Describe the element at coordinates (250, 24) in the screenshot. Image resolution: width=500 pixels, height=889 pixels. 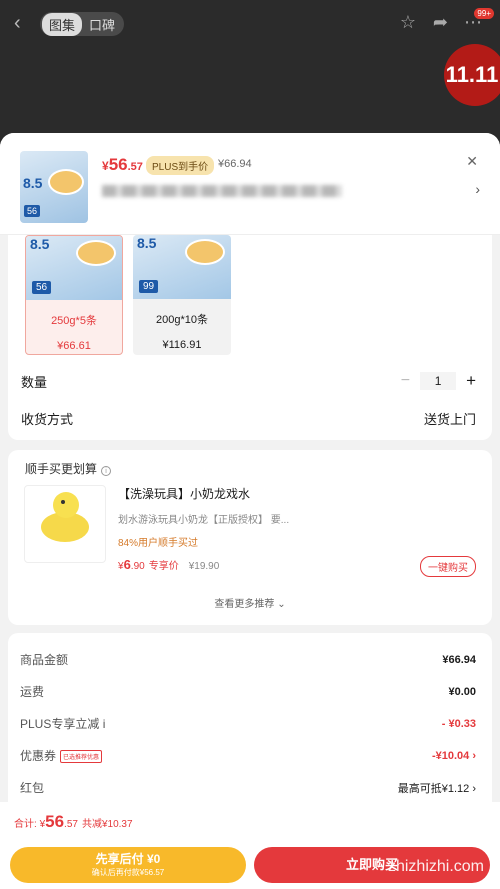
I see `top-bar: ‹ 图集 口碑 ☆ ➦ ⋯ 99+` at that location.